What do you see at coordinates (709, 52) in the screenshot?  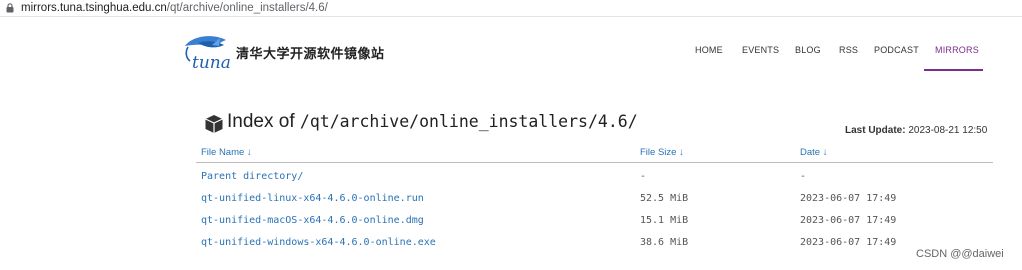 I see `nav-home: HOME` at bounding box center [709, 52].